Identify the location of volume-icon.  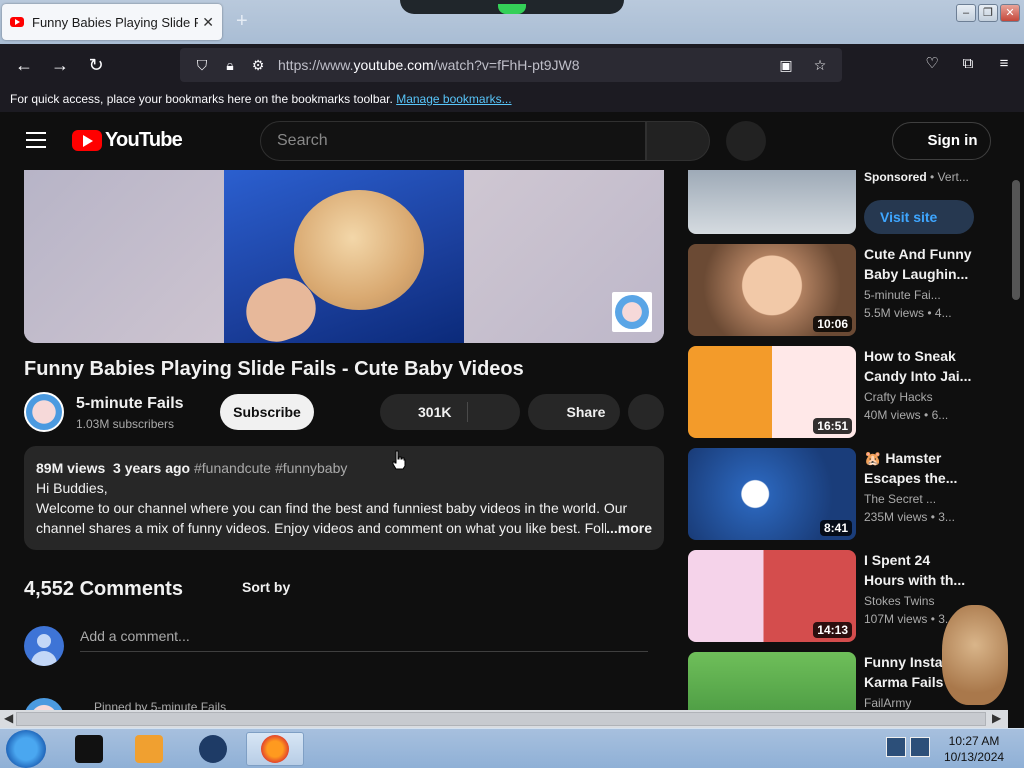
(920, 747).